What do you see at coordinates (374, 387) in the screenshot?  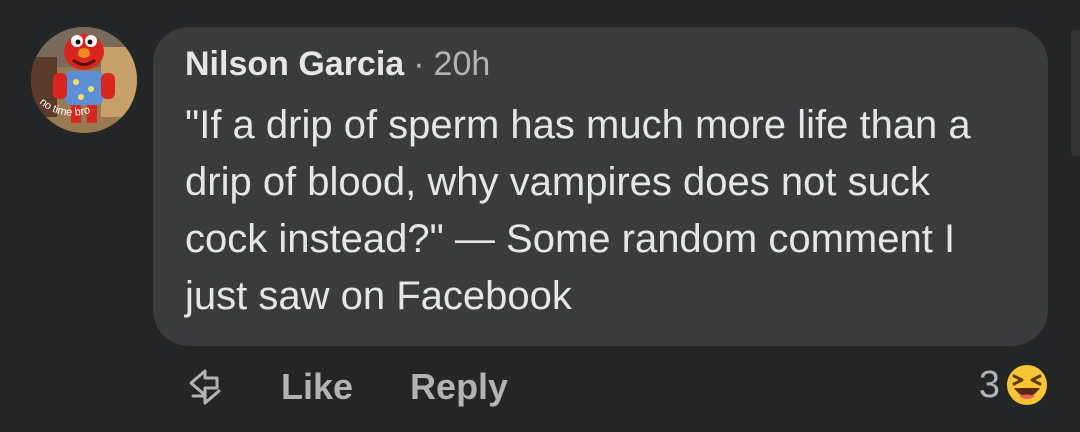 I see `comment-actions: Like Reply` at bounding box center [374, 387].